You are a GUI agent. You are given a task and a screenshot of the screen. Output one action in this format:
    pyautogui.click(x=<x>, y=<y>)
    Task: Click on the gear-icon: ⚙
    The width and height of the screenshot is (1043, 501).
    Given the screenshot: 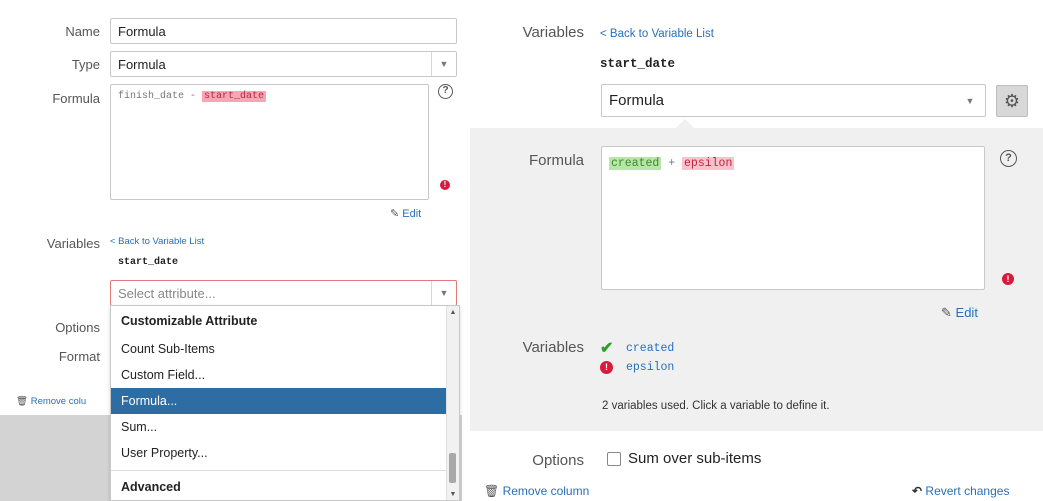 What is the action you would take?
    pyautogui.click(x=1012, y=100)
    